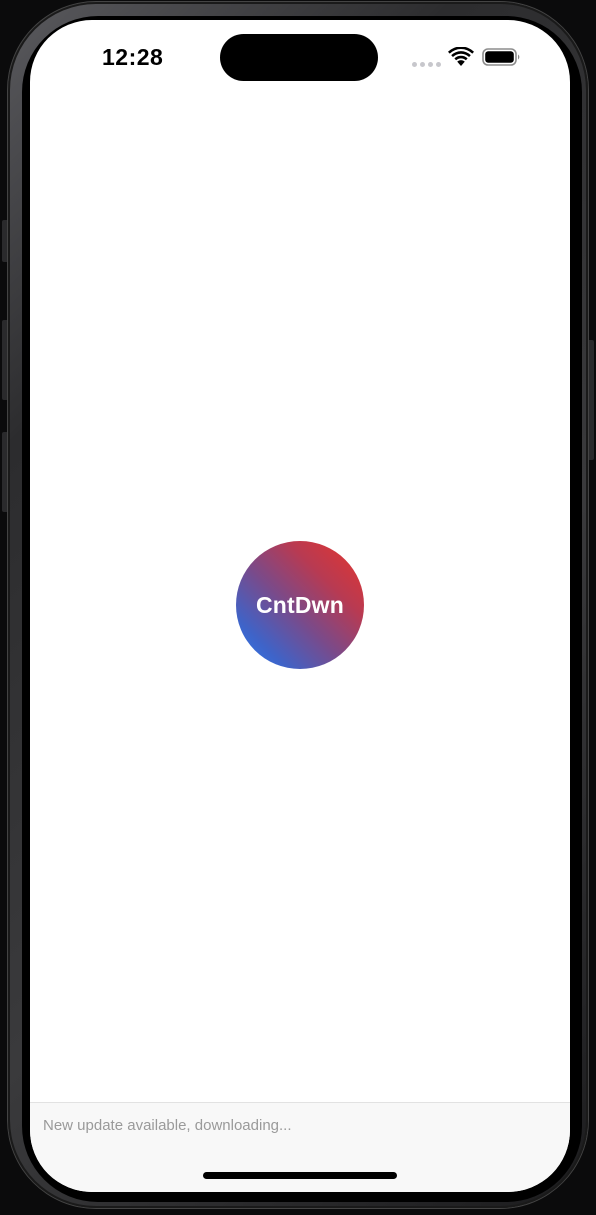 This screenshot has width=596, height=1215. I want to click on status-bar: 12:28, so click(300, 60).